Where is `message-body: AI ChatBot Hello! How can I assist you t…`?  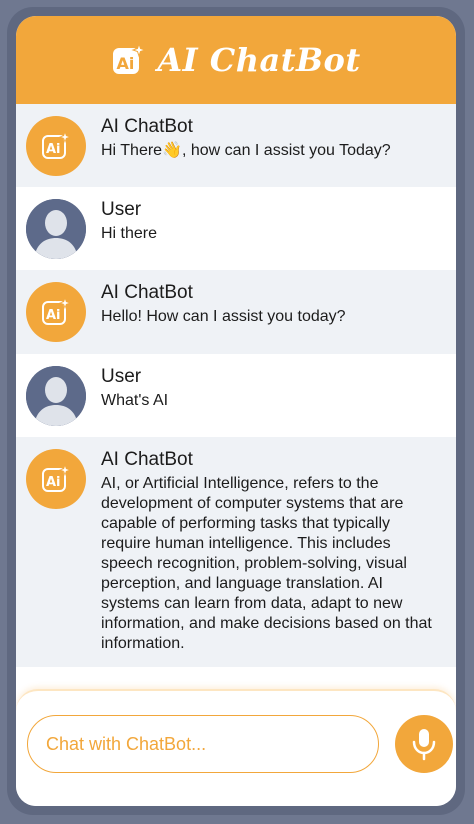
message-body: AI ChatBot Hello! How can I assist you t… is located at coordinates (272, 304).